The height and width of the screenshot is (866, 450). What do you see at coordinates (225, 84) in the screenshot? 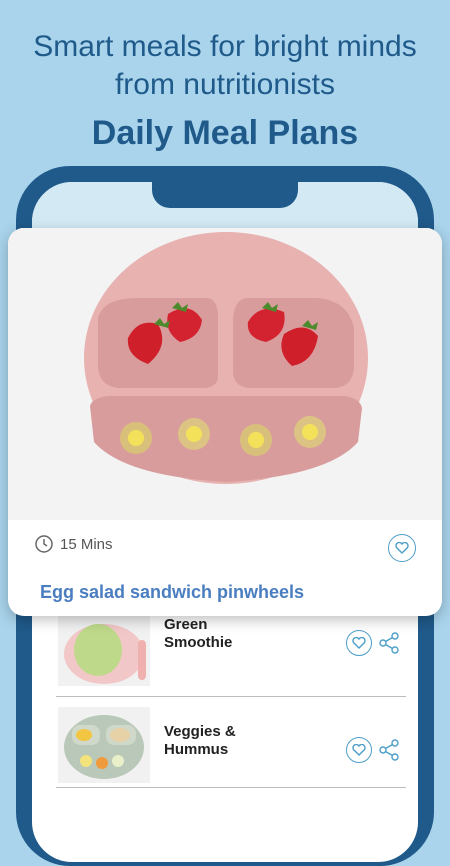
I see `headline-line-2: from nutritionists` at bounding box center [225, 84].